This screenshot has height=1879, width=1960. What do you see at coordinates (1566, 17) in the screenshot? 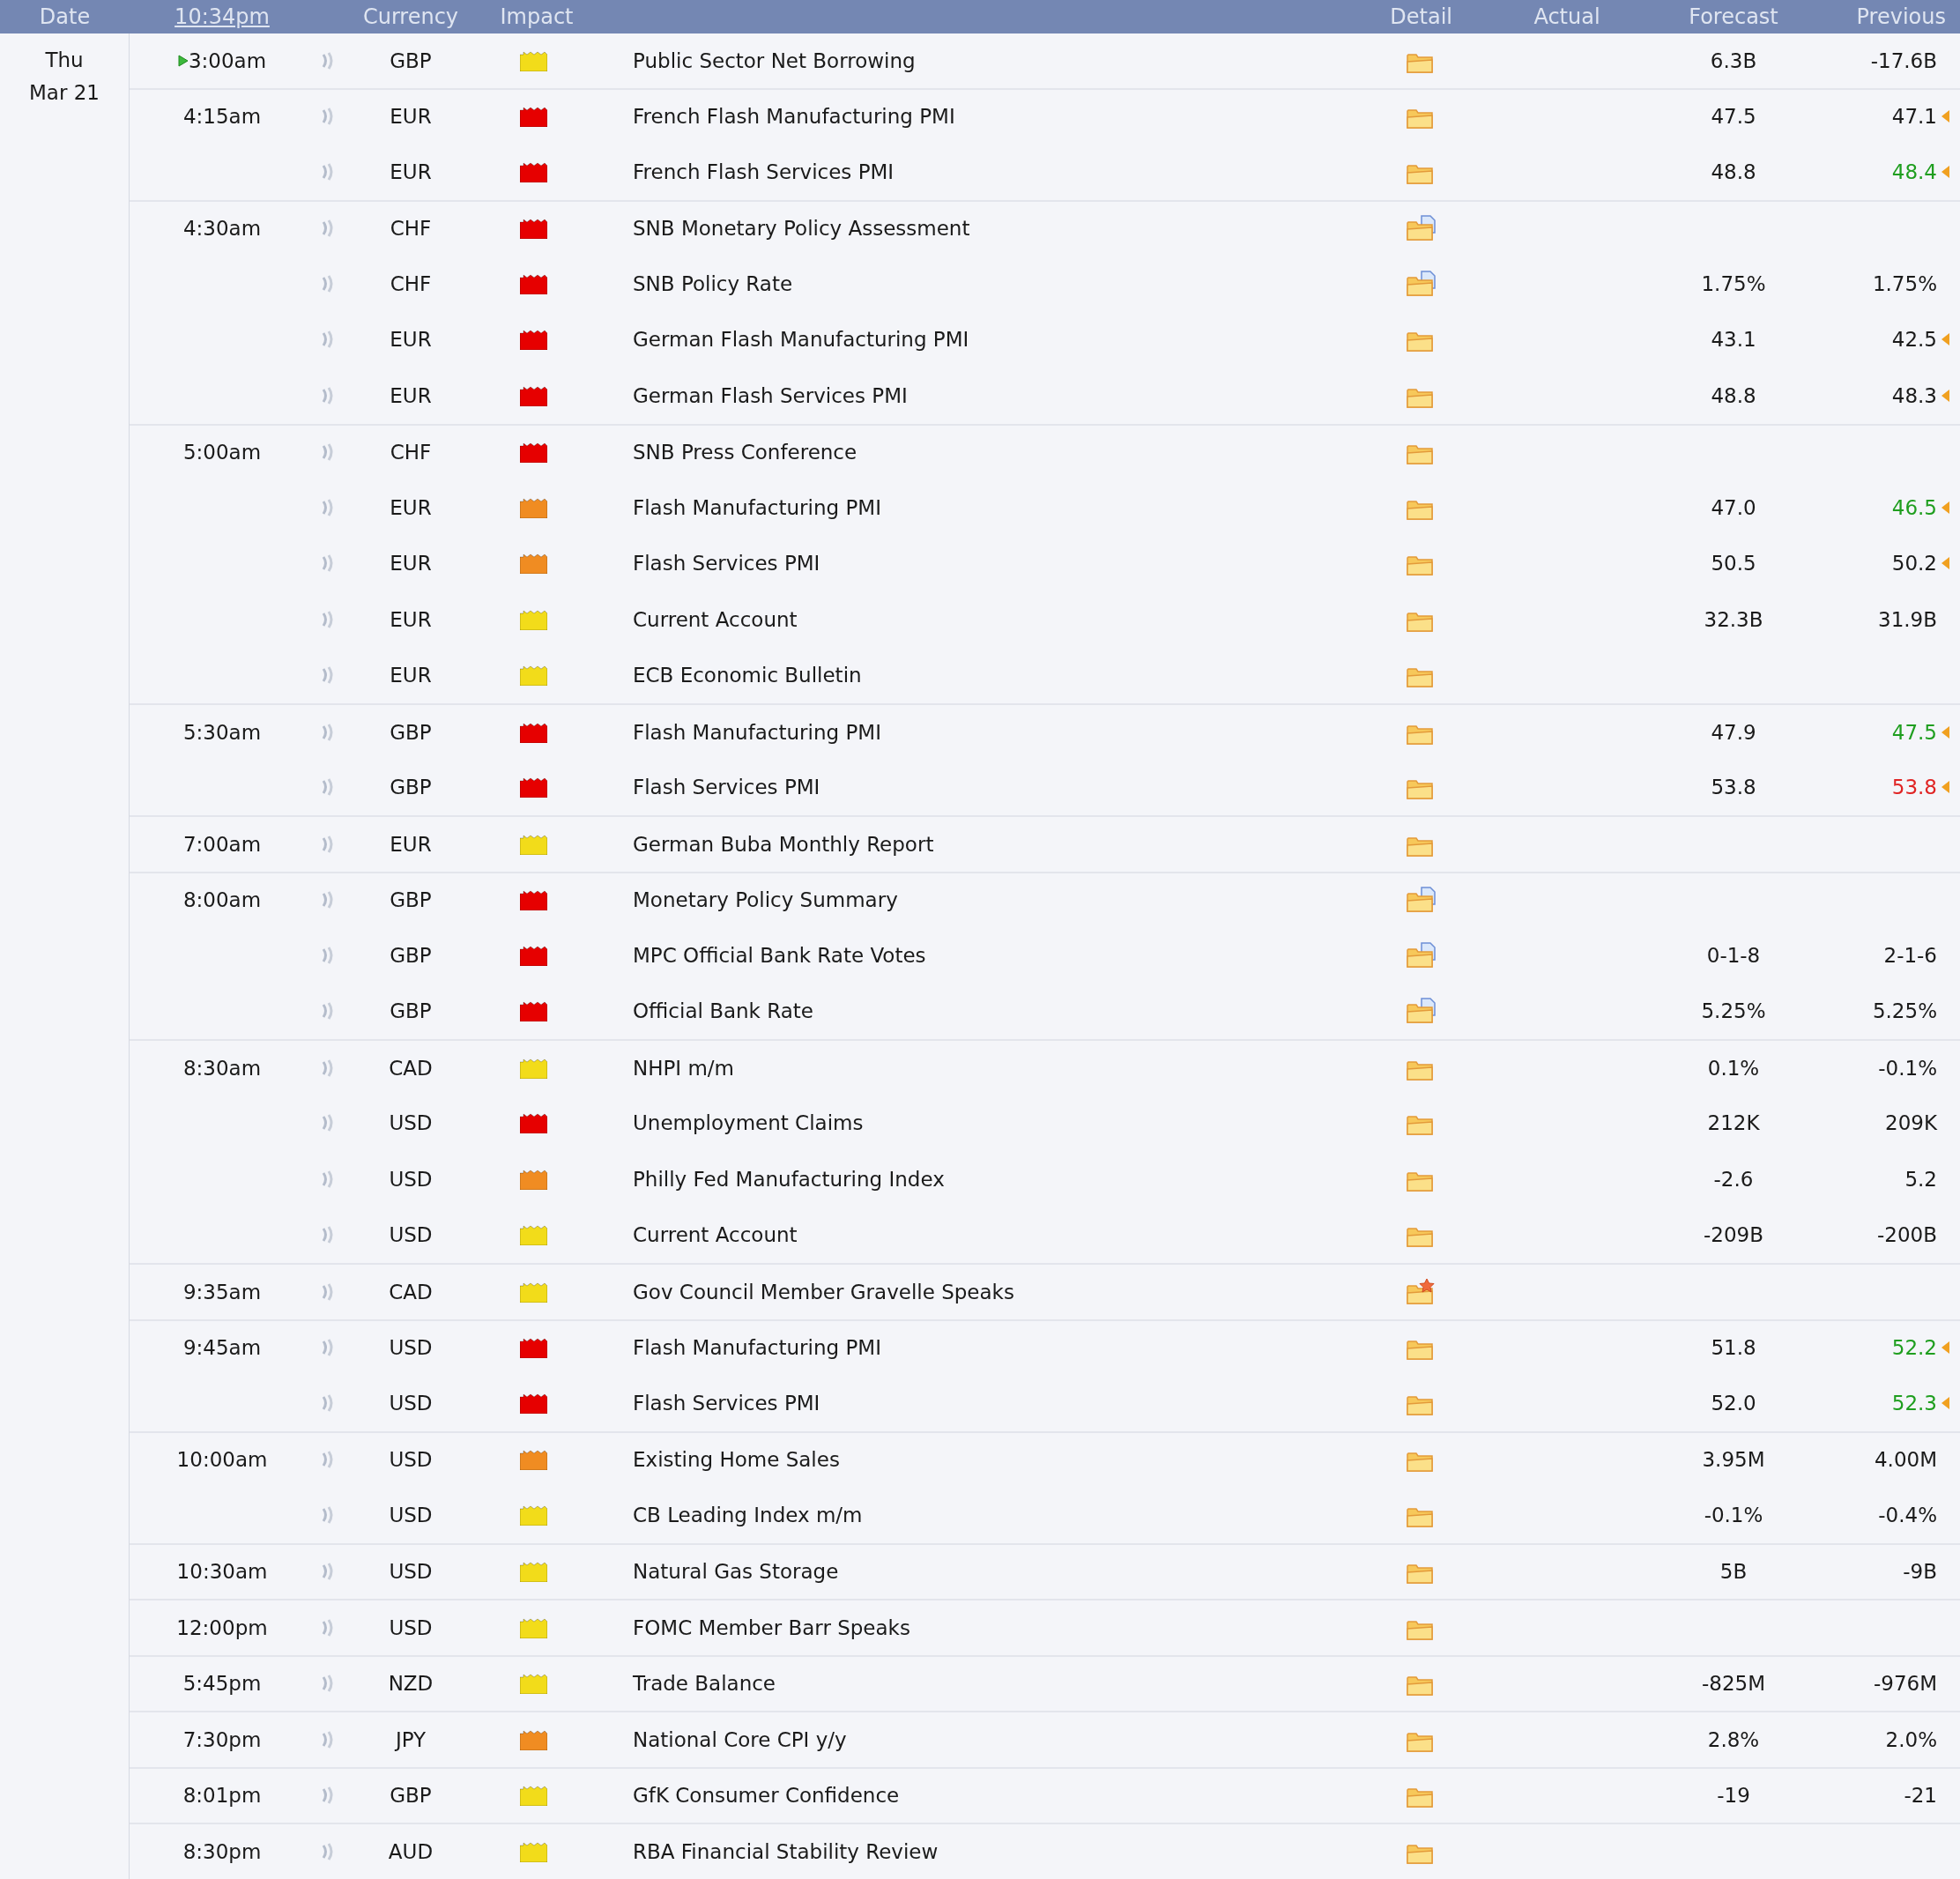
I see `column-header: Actual` at bounding box center [1566, 17].